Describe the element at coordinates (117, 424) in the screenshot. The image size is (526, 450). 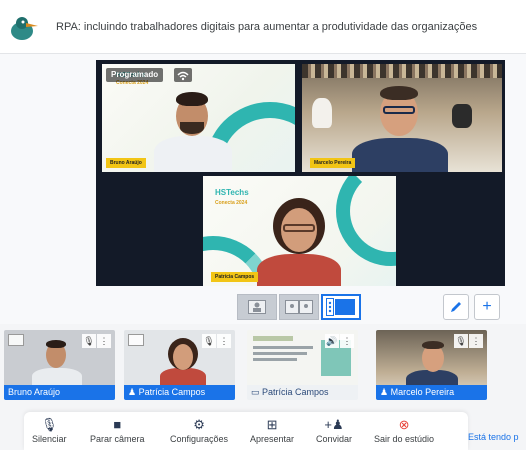
I see `camera-icon: ■` at that location.